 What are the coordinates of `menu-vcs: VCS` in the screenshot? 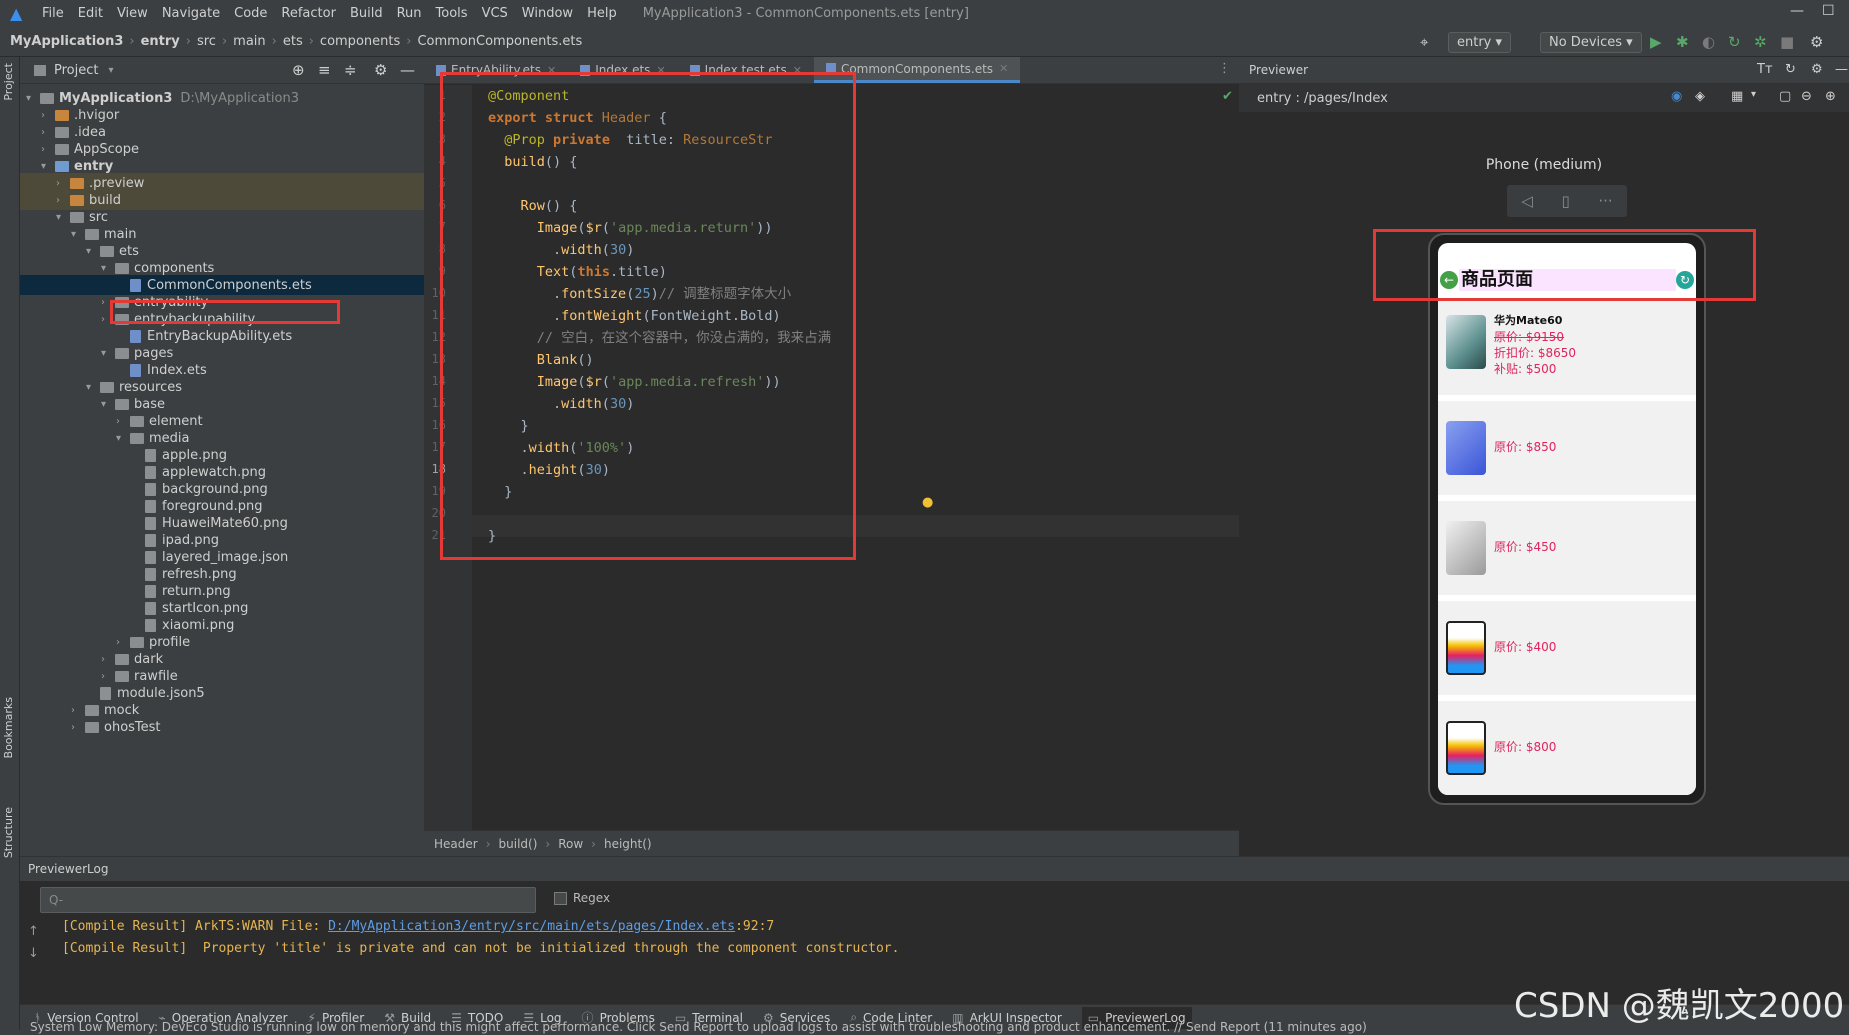 It's located at (495, 13).